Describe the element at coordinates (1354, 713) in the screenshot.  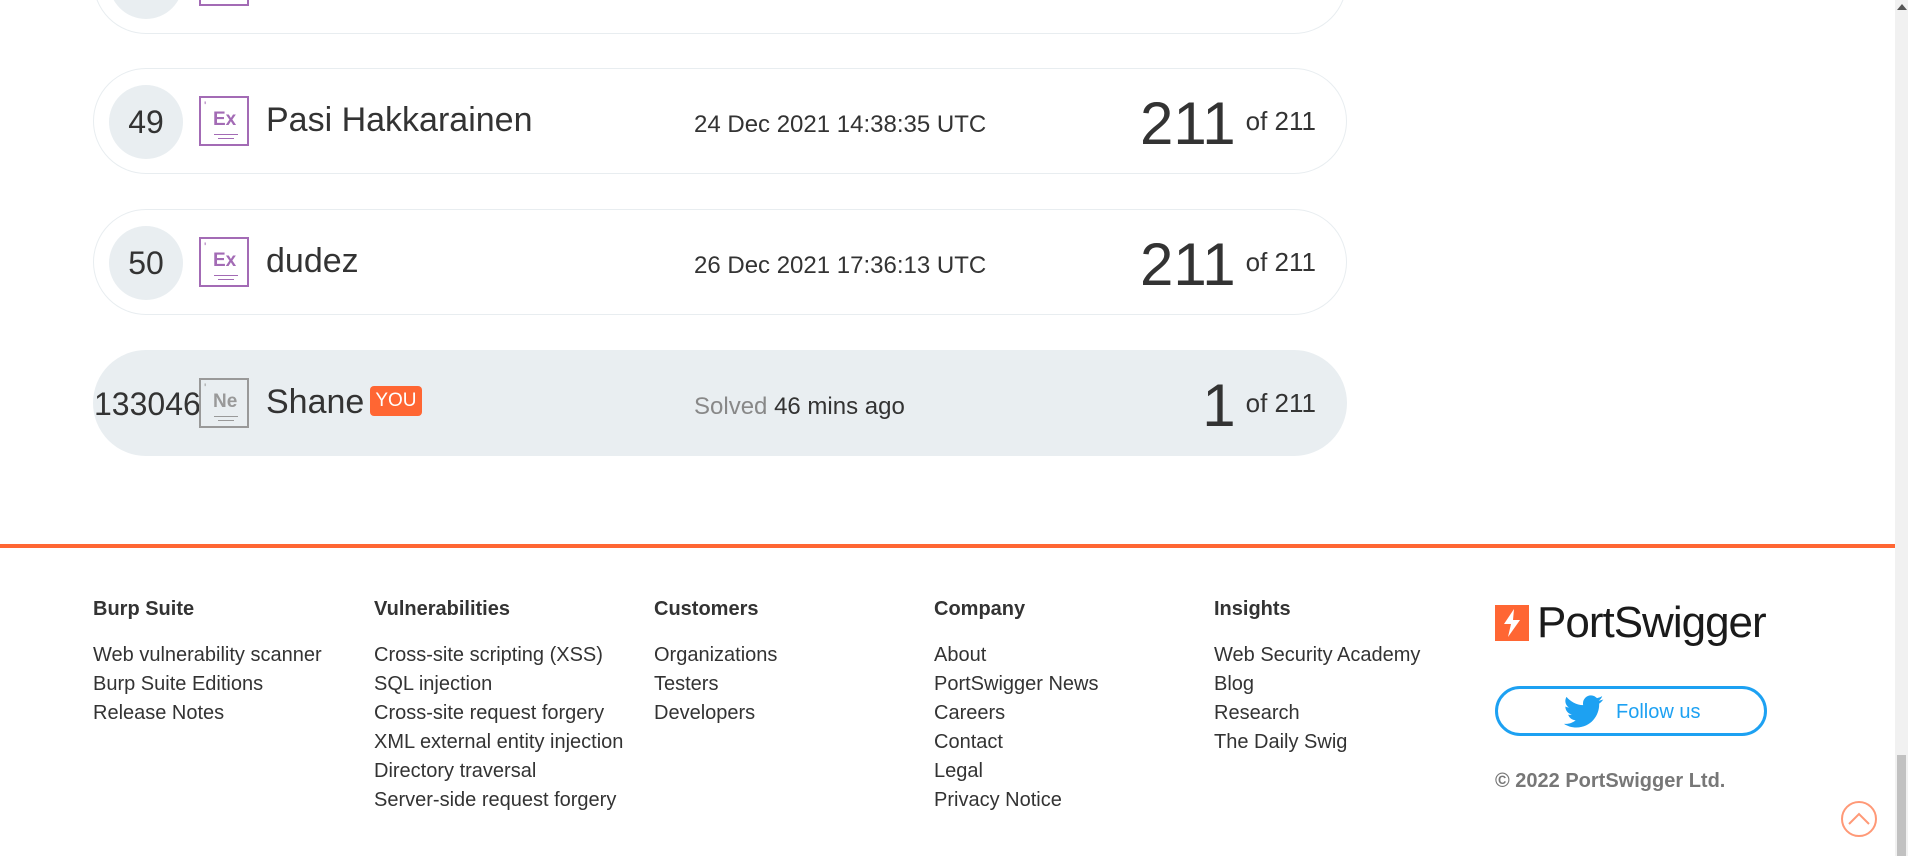
I see `footer-link: Research` at that location.